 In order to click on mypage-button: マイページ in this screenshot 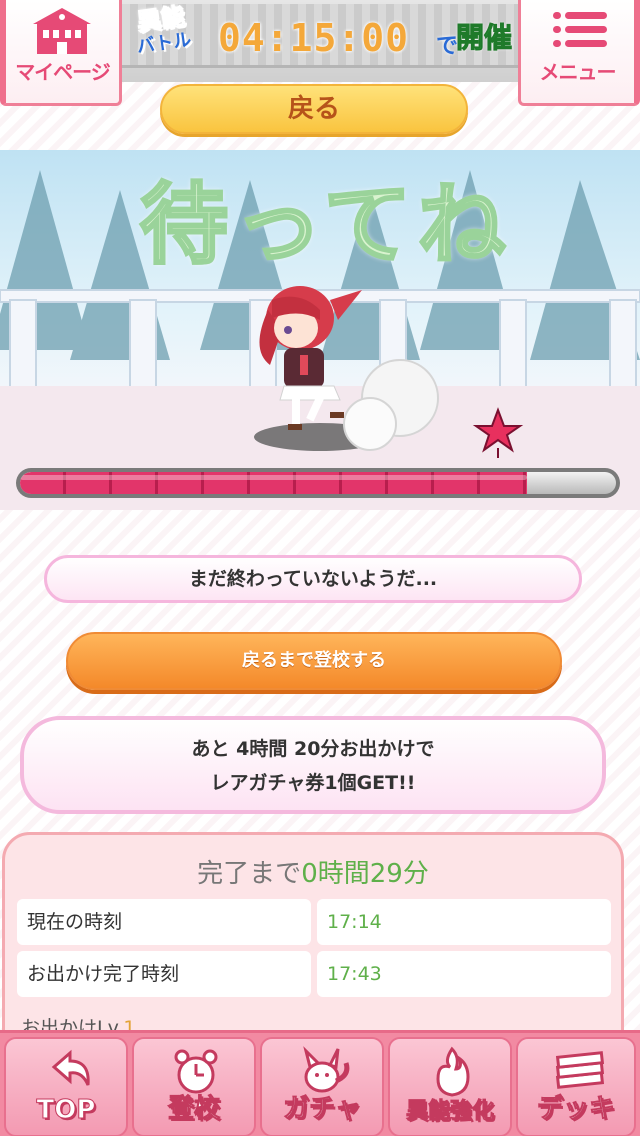, I will do `click(61, 53)`.